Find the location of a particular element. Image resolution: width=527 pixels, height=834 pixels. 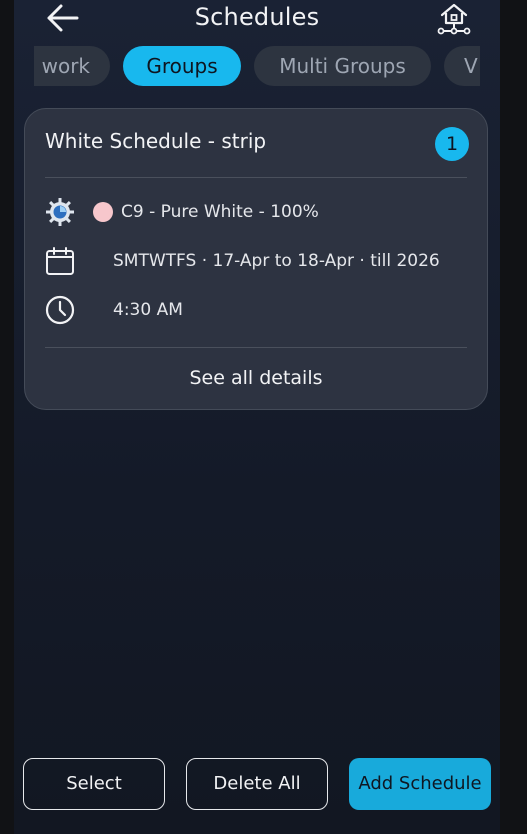

effect-text: C9 - Pure White - 100% is located at coordinates (220, 212).